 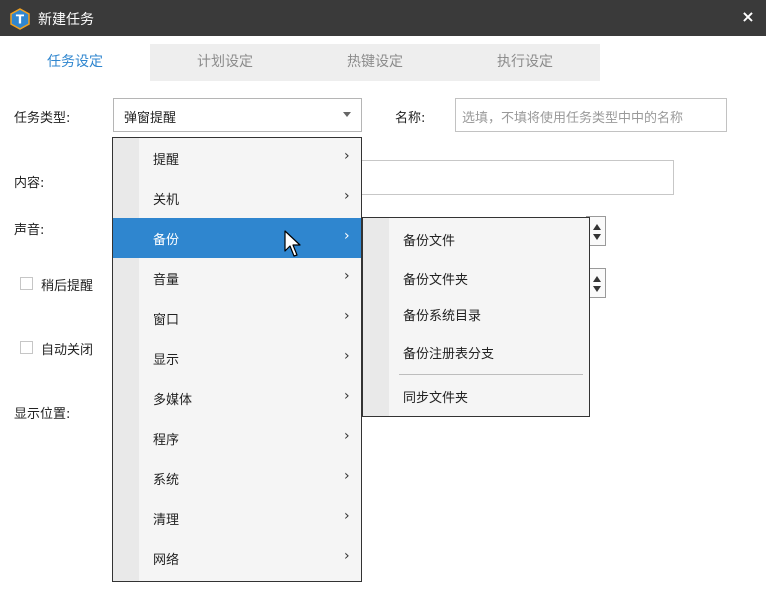 I want to click on close-button: ×, so click(x=748, y=17).